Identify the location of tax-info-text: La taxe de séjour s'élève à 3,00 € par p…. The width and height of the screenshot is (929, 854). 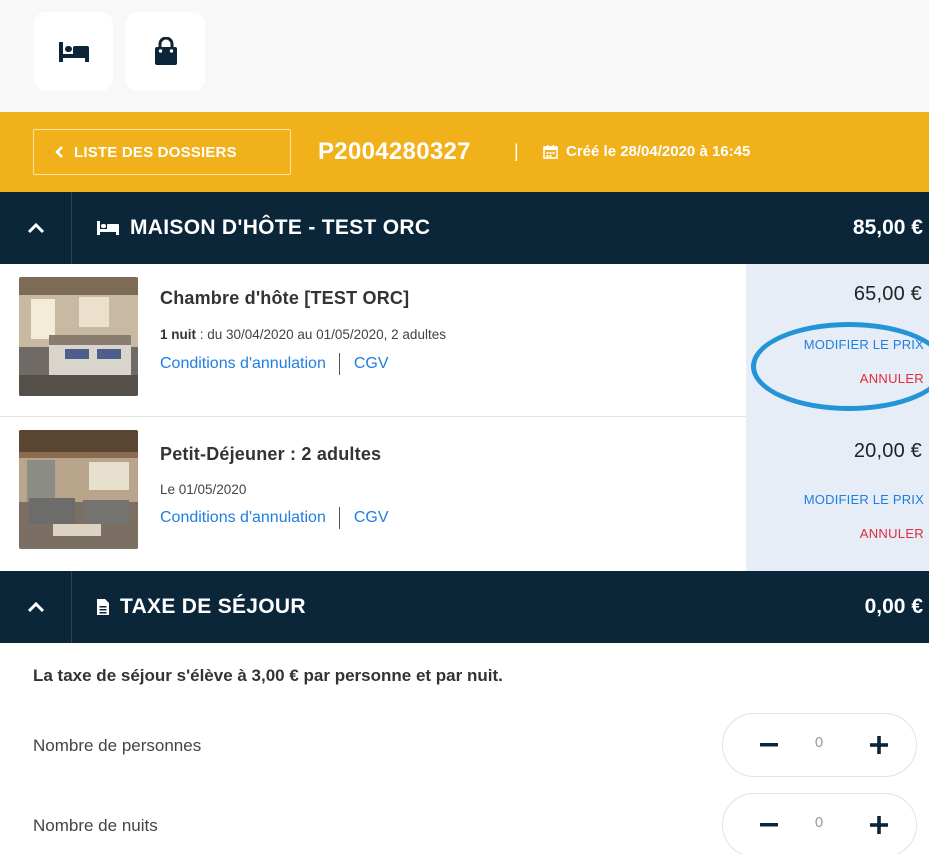
(268, 675).